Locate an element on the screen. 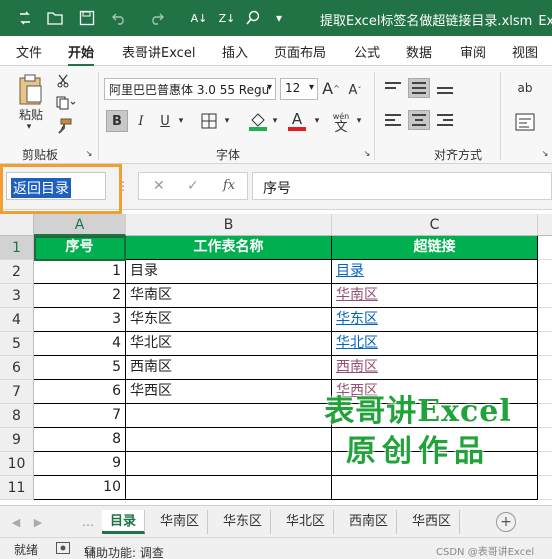 This screenshot has height=559, width=552. cell-sheet-name: 华东区 is located at coordinates (229, 320).